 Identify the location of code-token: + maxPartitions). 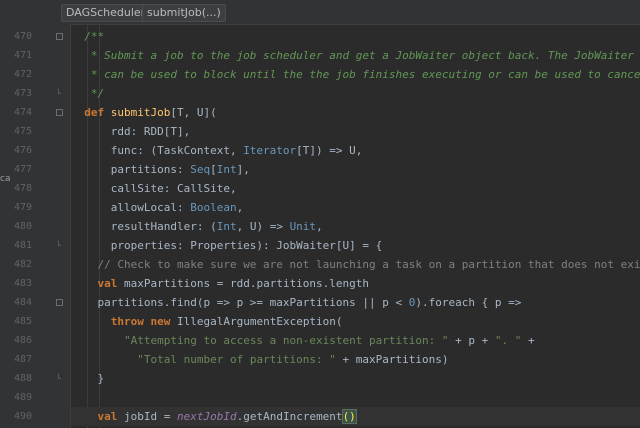
(392, 359).